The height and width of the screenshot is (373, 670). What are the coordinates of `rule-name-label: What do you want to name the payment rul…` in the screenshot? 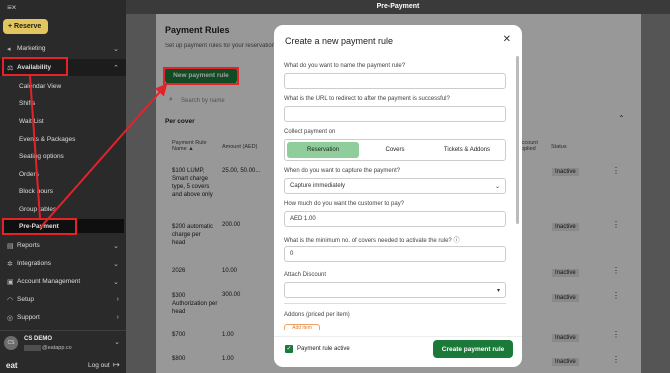 It's located at (345, 66).